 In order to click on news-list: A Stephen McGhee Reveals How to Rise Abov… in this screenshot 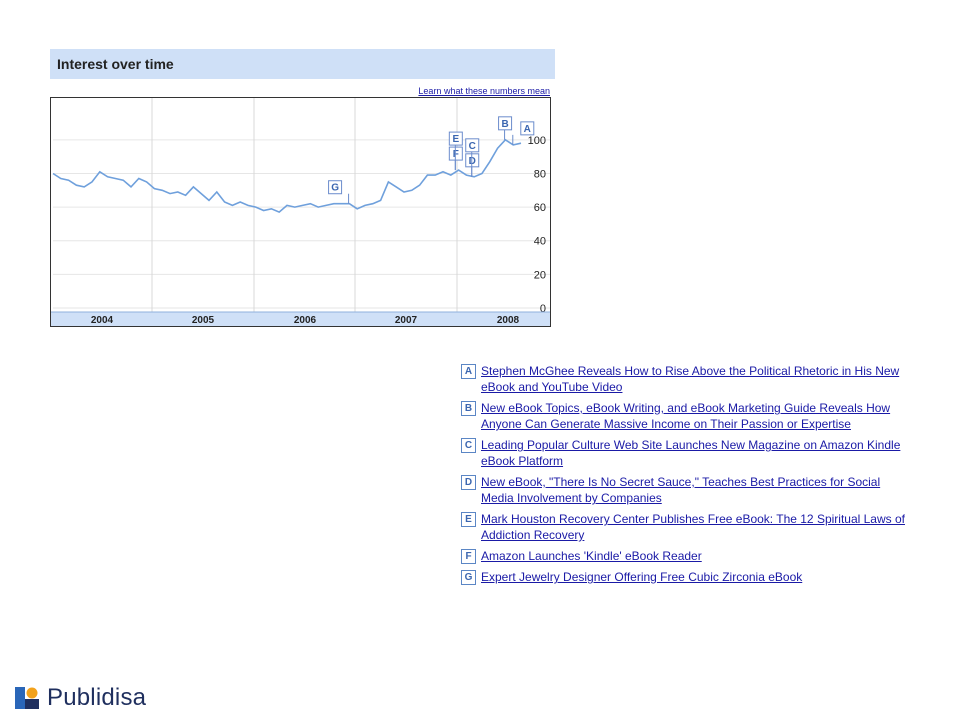, I will do `click(686, 476)`.